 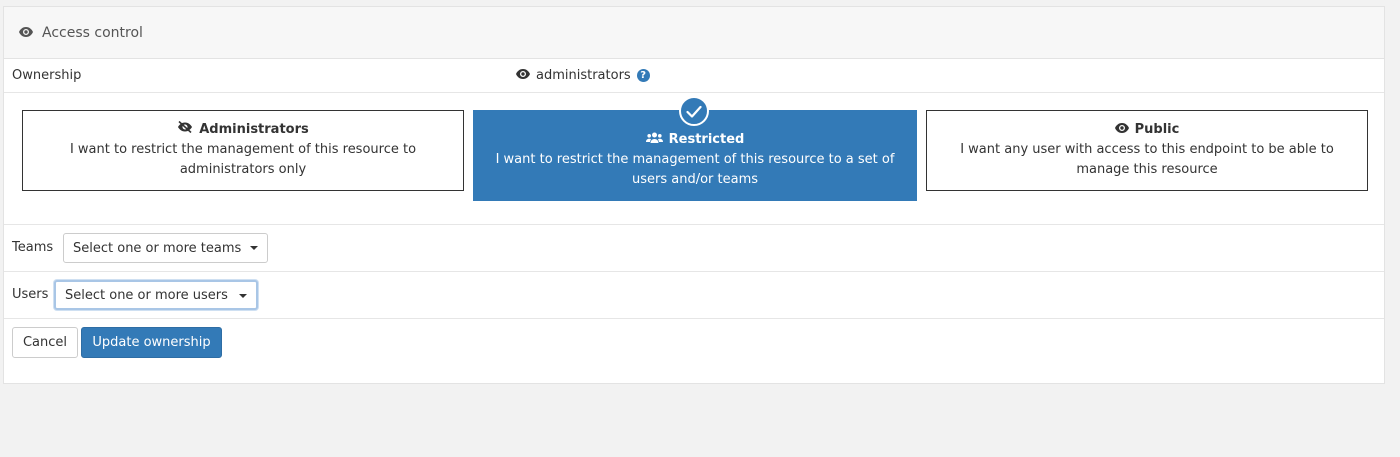 What do you see at coordinates (151, 342) in the screenshot?
I see `update-ownership-button: Update ownership` at bounding box center [151, 342].